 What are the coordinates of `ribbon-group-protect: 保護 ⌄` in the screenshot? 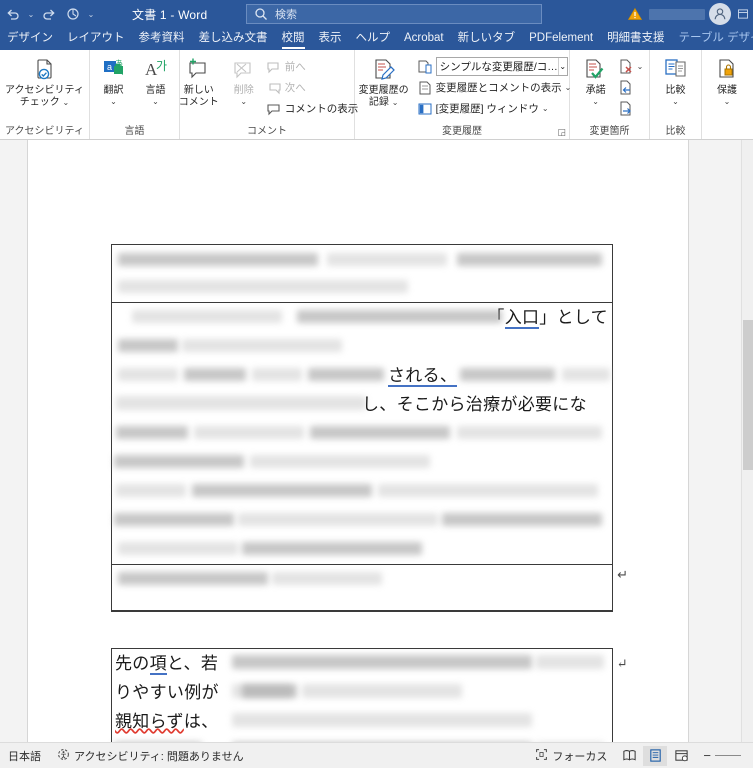 It's located at (727, 94).